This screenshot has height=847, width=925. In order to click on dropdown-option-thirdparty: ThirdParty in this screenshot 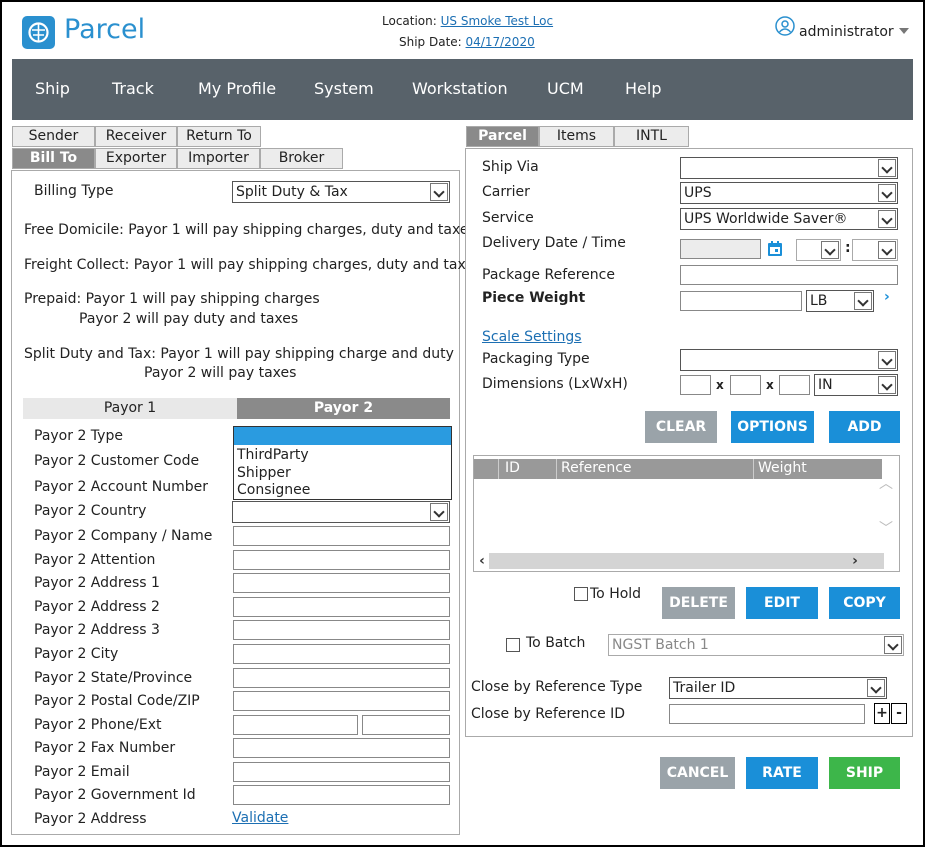, I will do `click(273, 455)`.